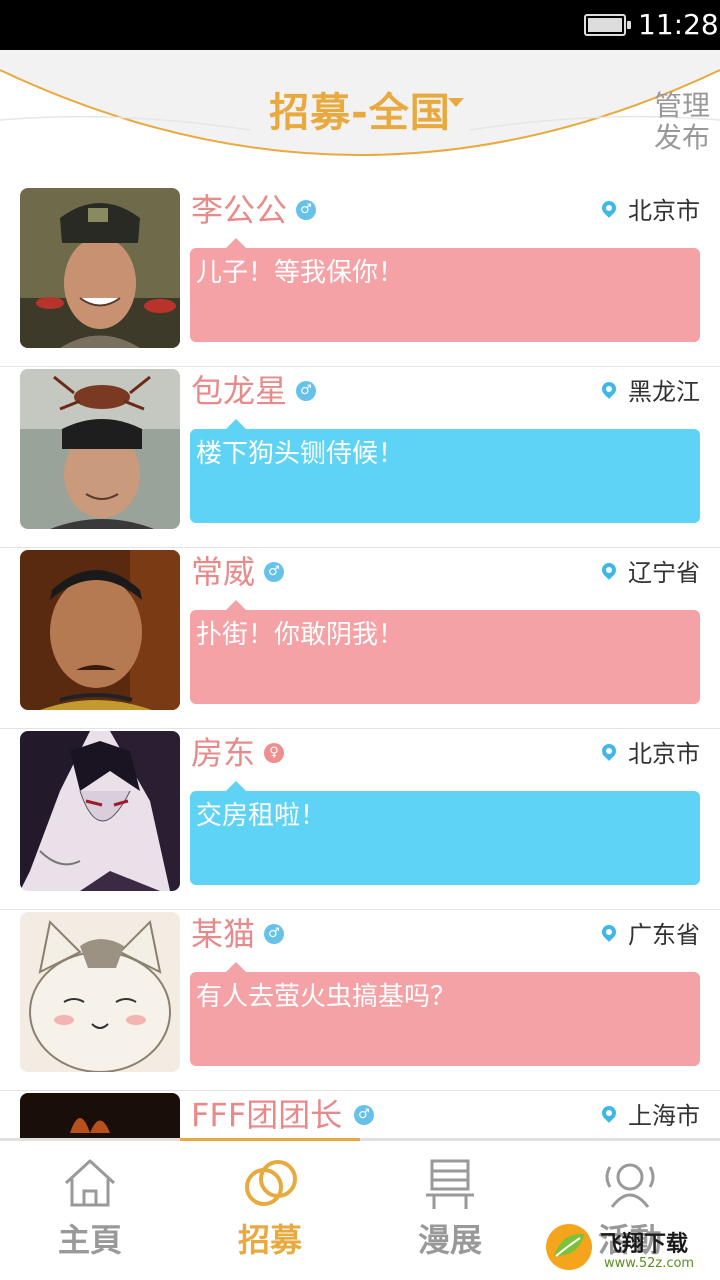 Image resolution: width=720 pixels, height=1280 pixels. I want to click on message-bubble: 有人去萤火虫搞基吗？, so click(445, 1014).